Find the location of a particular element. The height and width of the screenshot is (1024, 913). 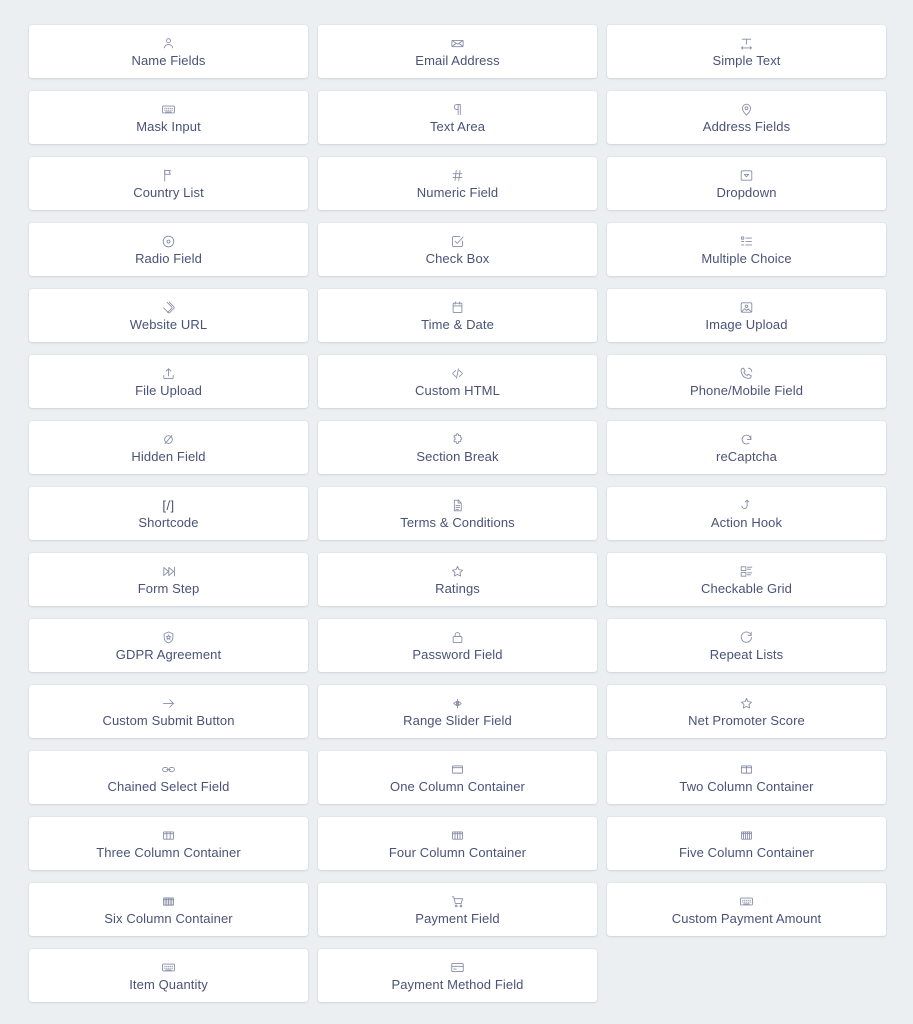

field-card-label: Password Field is located at coordinates (457, 654).